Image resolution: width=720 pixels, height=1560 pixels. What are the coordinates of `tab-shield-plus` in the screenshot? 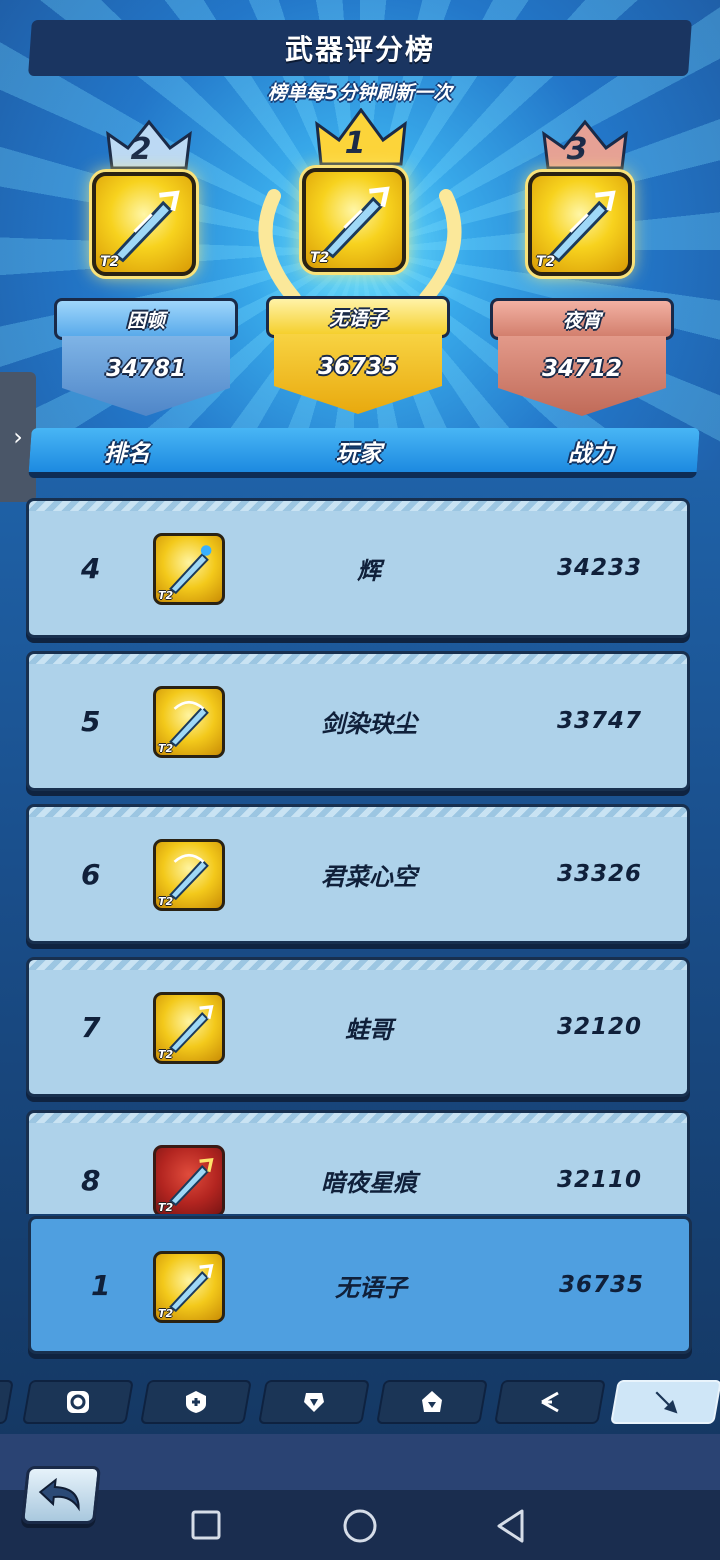 It's located at (196, 1402).